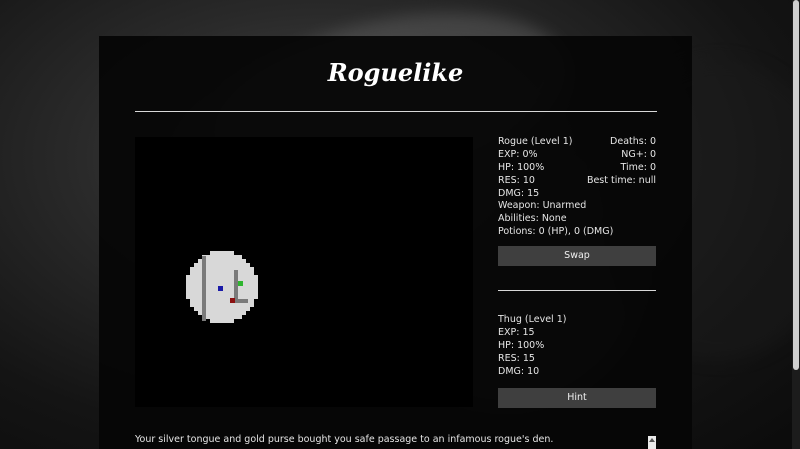  Describe the element at coordinates (796, 185) in the screenshot. I see `scrollbar-thumb` at that location.